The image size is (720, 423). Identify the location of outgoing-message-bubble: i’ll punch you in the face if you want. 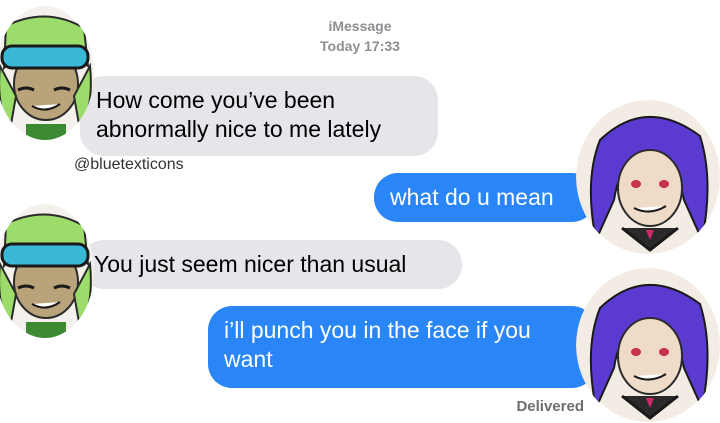
(402, 347).